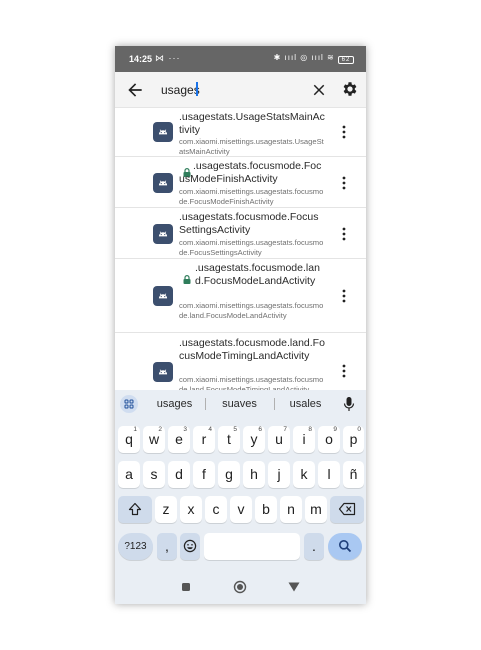 This screenshot has width=481, height=650. What do you see at coordinates (350, 89) in the screenshot?
I see `gear-icon` at bounding box center [350, 89].